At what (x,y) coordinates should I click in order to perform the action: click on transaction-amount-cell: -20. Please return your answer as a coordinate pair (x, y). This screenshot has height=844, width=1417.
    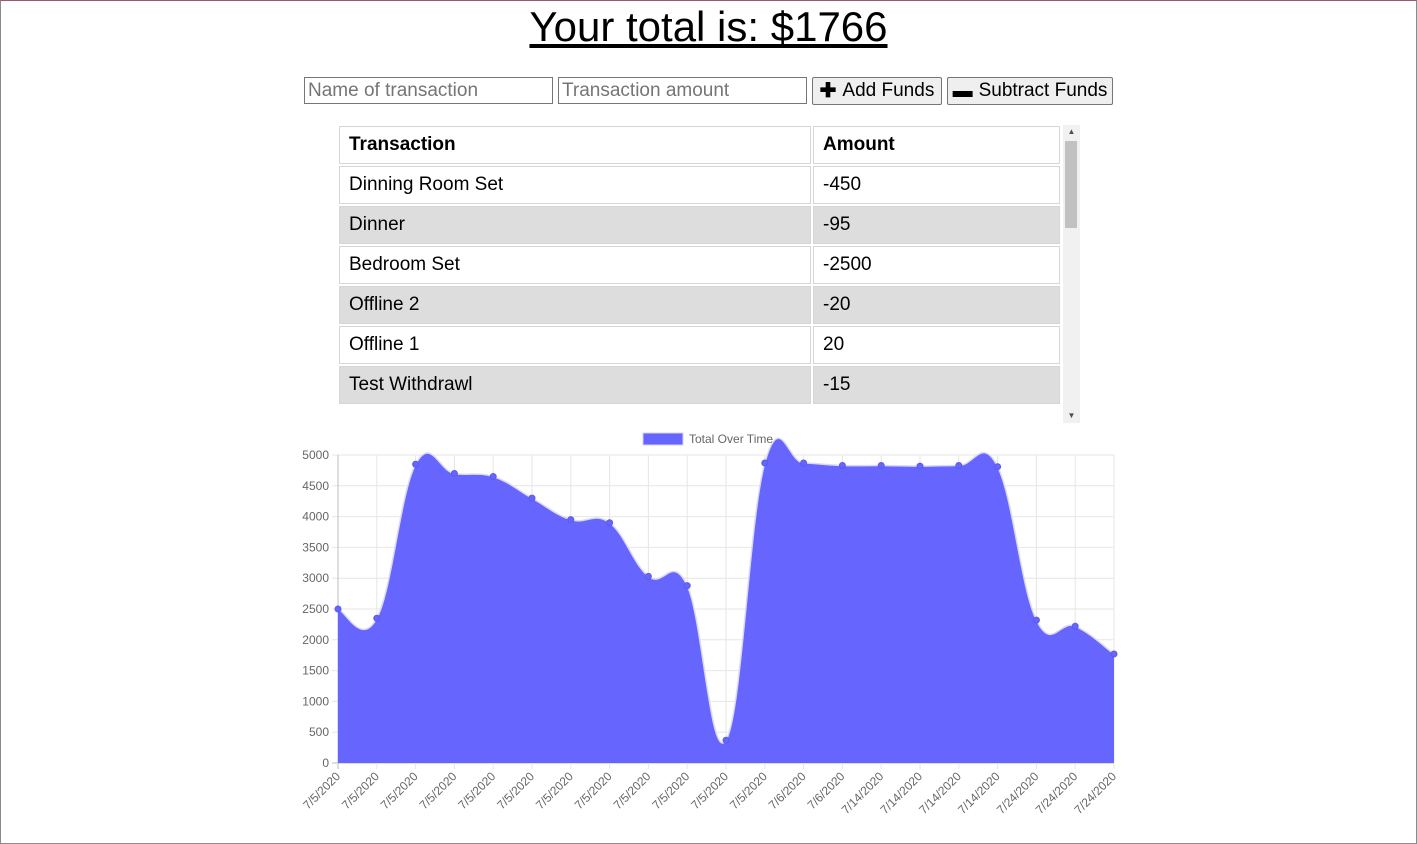
    Looking at the image, I should click on (936, 305).